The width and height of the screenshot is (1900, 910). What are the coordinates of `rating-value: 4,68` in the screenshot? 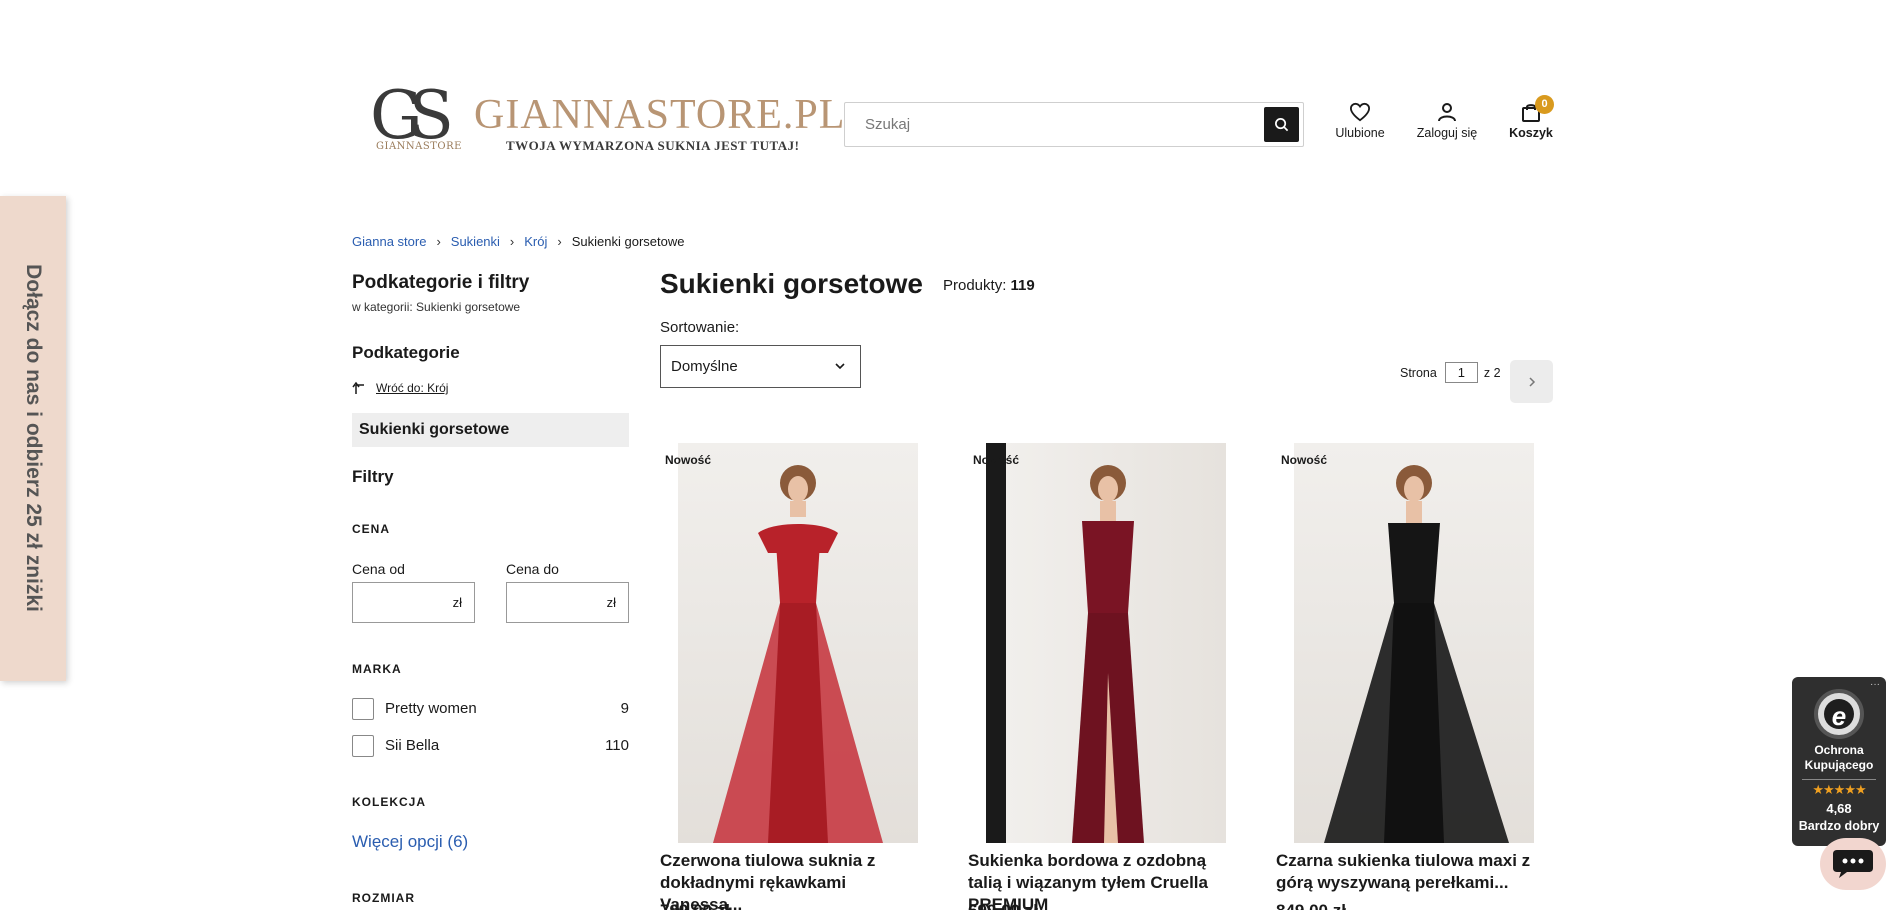 It's located at (1839, 808).